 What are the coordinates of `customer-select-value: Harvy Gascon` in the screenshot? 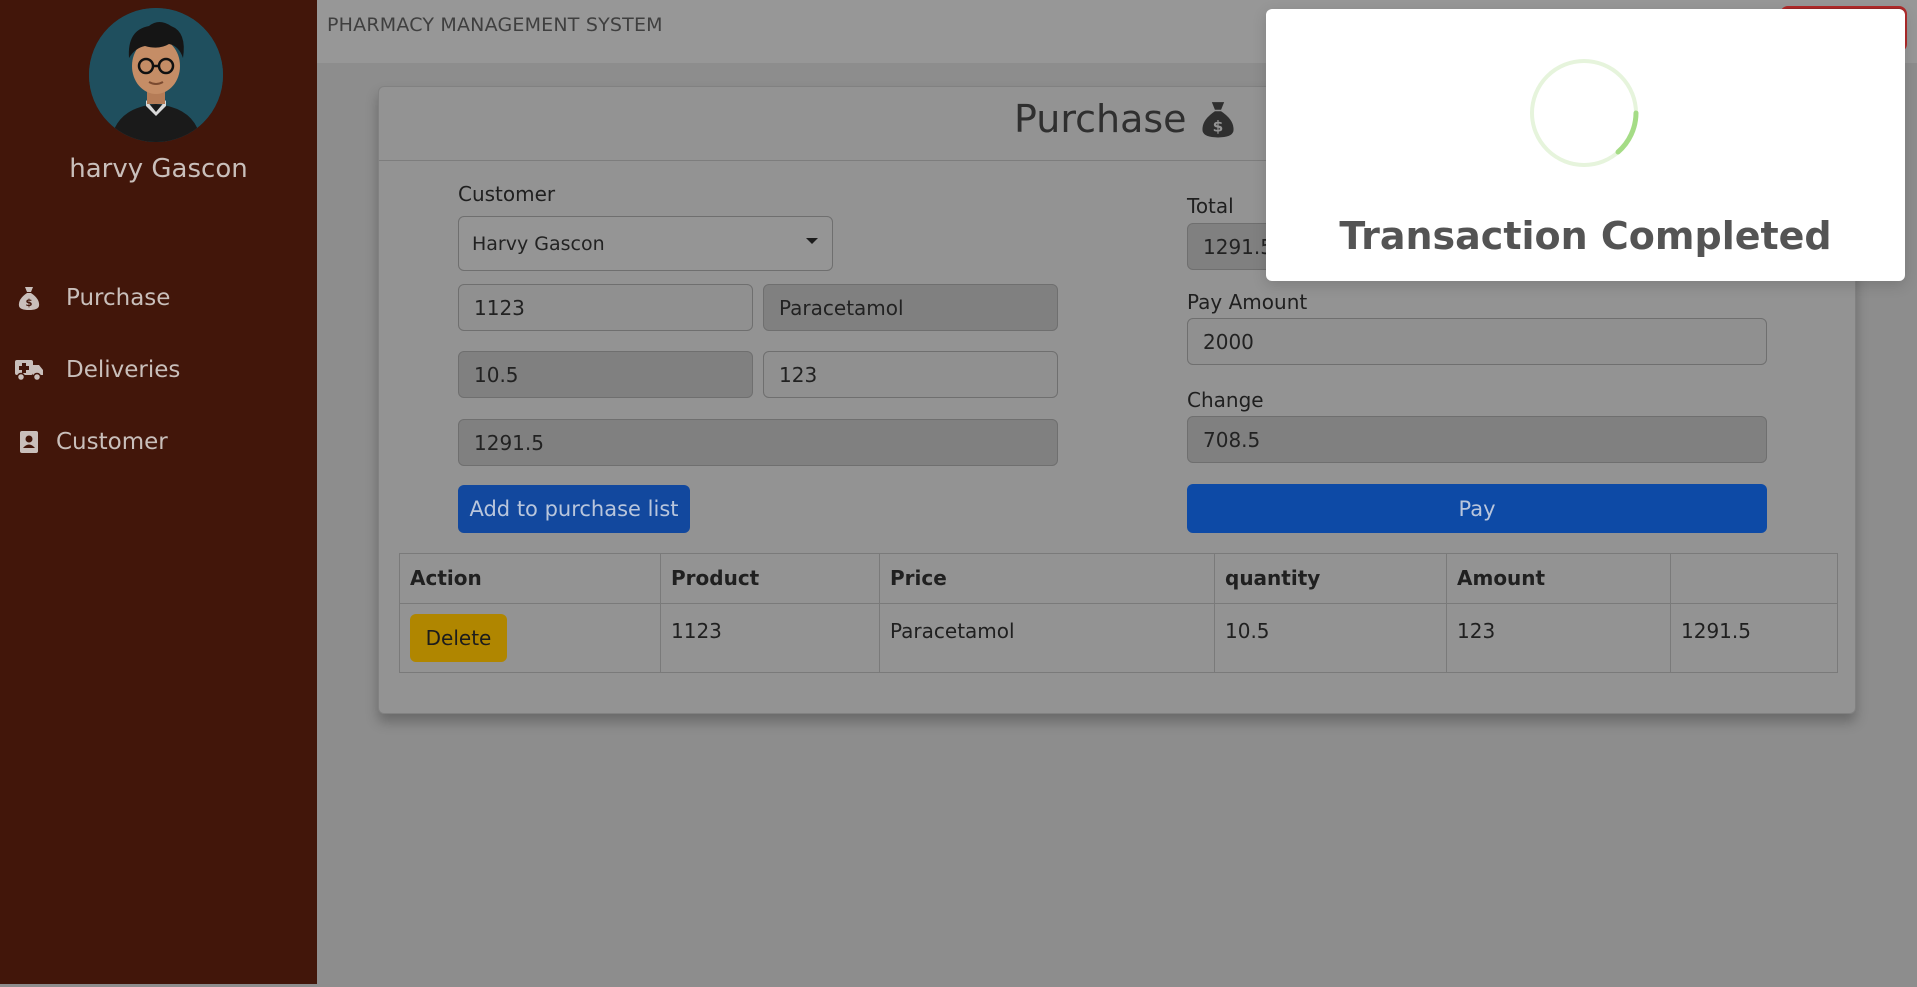 It's located at (538, 243).